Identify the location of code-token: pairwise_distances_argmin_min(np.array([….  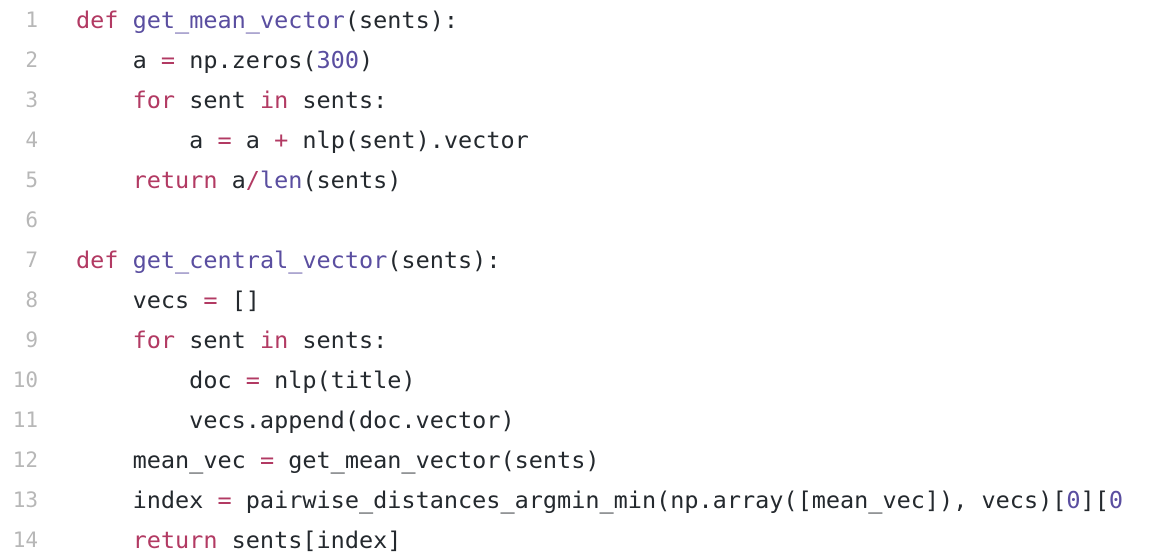
(649, 500).